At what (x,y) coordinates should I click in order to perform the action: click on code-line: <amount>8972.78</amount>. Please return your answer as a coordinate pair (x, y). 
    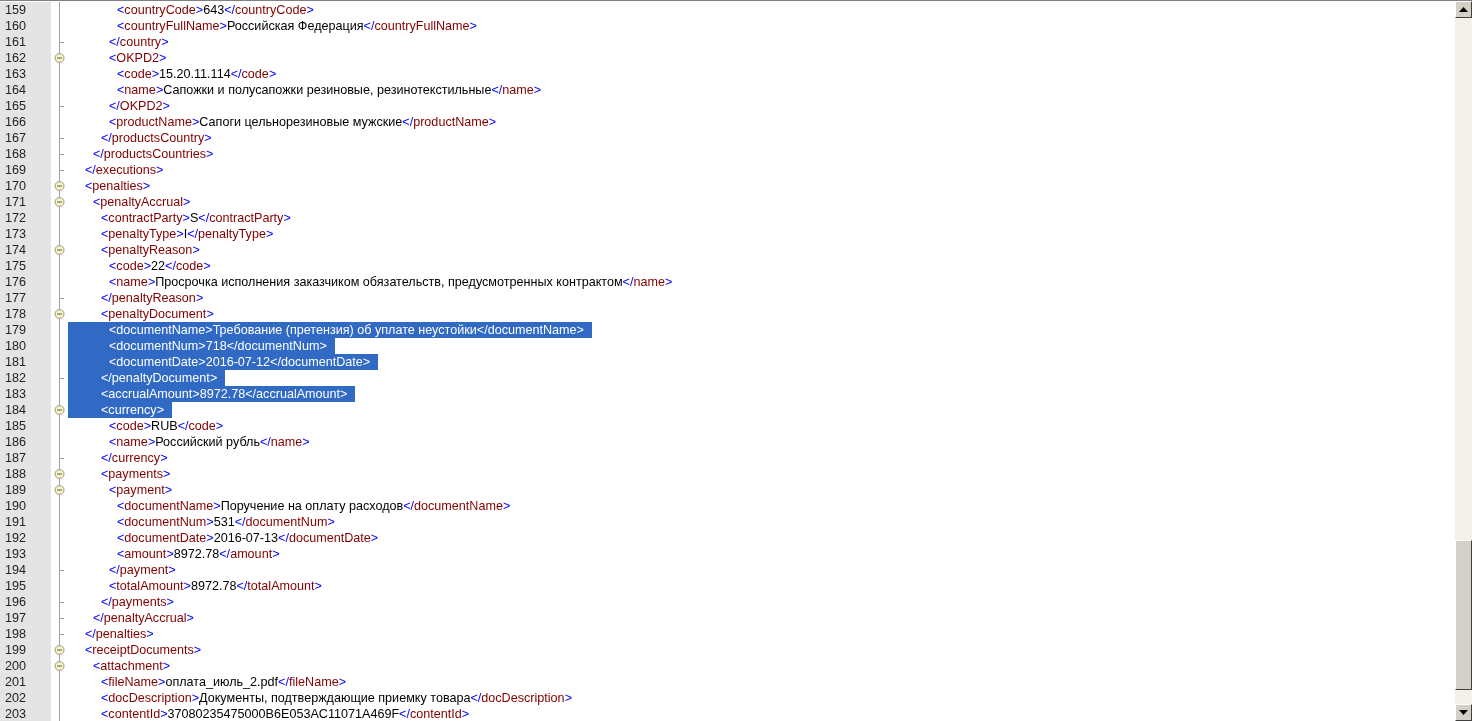
    Looking at the image, I should click on (198, 554).